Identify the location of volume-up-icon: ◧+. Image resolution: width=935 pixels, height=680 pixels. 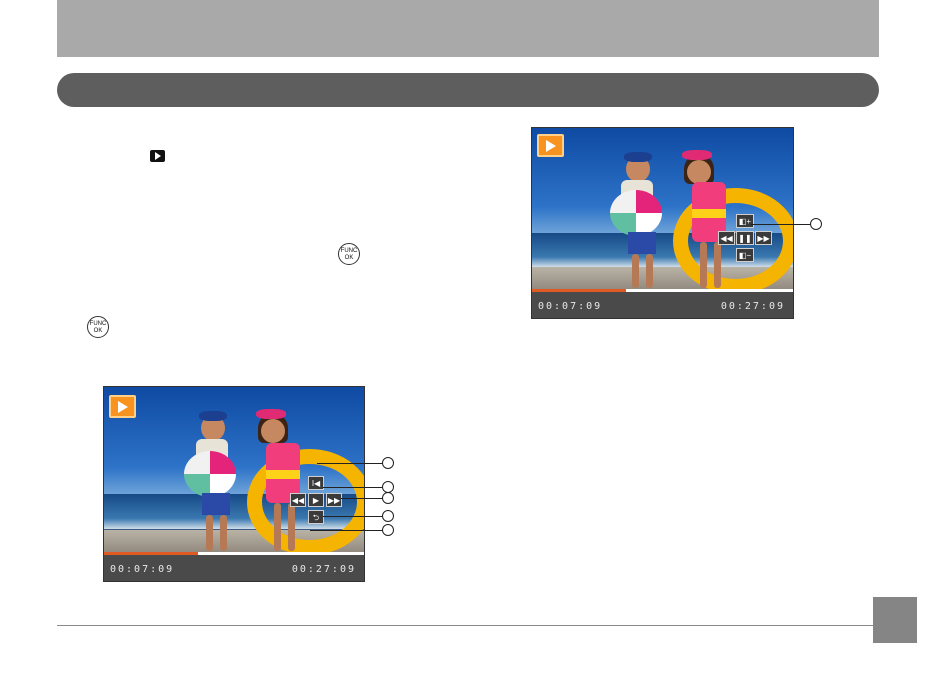
(745, 221).